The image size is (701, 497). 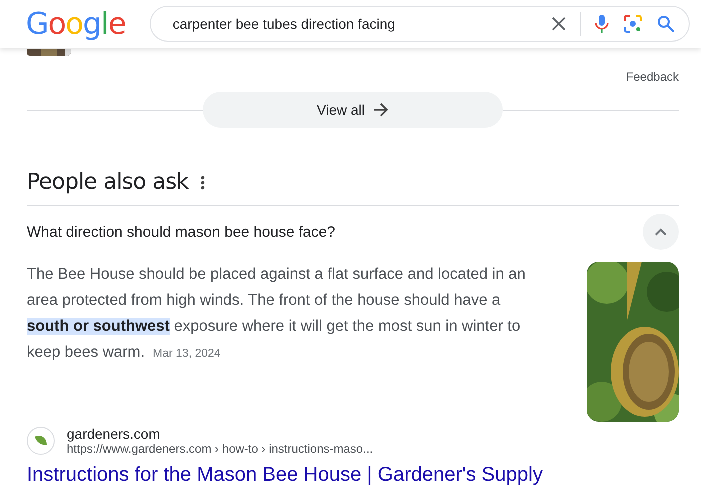 I want to click on search-bar: carpenter bee tubes direction facing, so click(x=420, y=24).